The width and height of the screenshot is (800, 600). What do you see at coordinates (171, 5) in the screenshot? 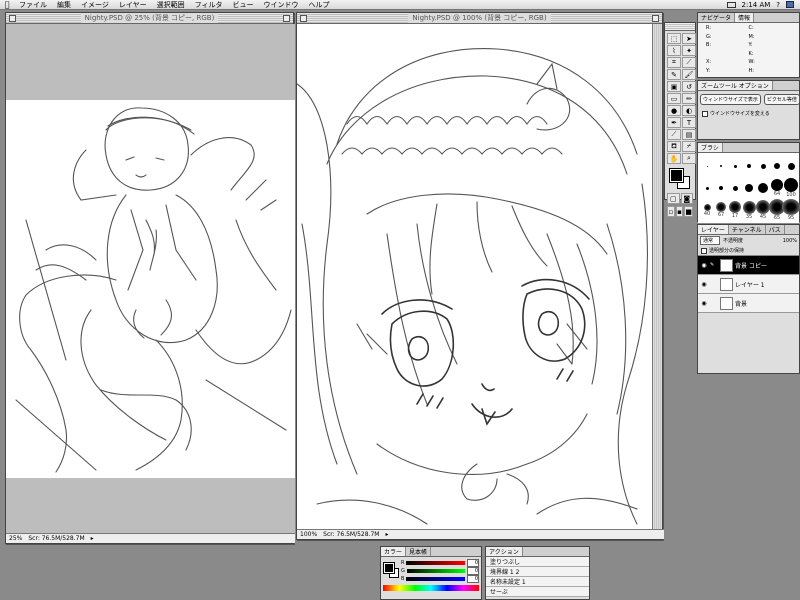
I see `menu-select: 選択範囲` at bounding box center [171, 5].